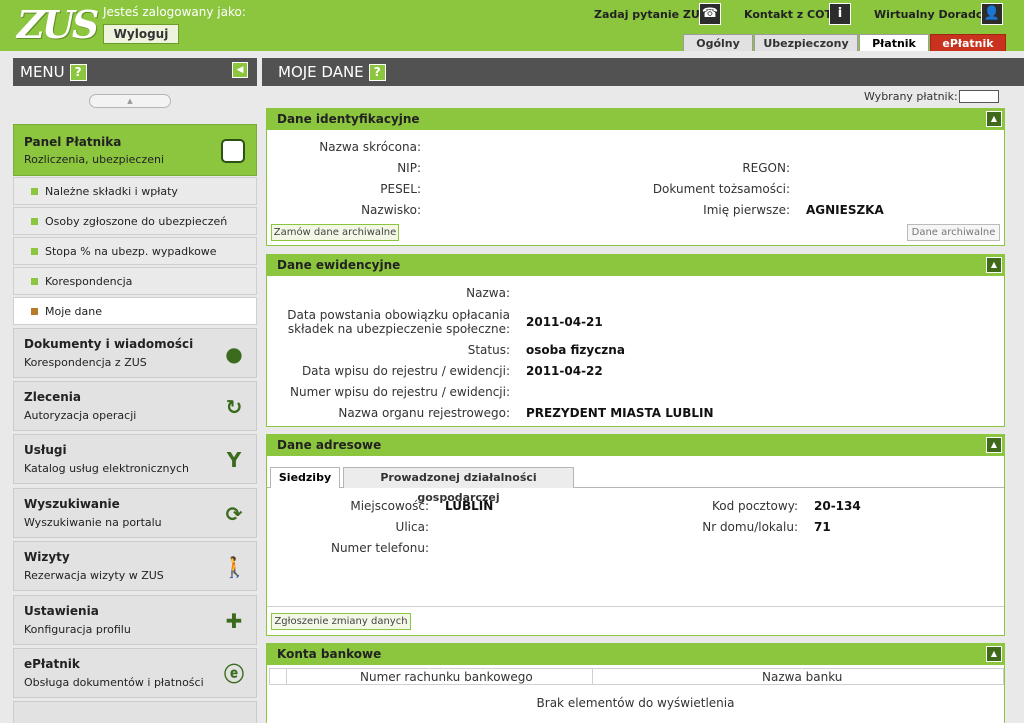 The height and width of the screenshot is (723, 1024). What do you see at coordinates (321, 72) in the screenshot?
I see `page-title: MOJE DANE` at bounding box center [321, 72].